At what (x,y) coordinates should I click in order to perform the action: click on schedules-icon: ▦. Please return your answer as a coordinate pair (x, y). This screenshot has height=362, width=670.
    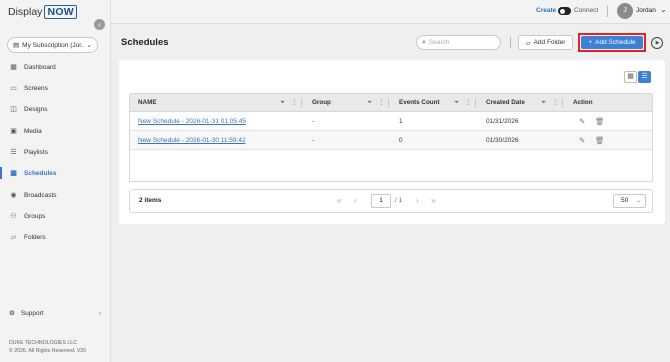
    Looking at the image, I should click on (13, 173).